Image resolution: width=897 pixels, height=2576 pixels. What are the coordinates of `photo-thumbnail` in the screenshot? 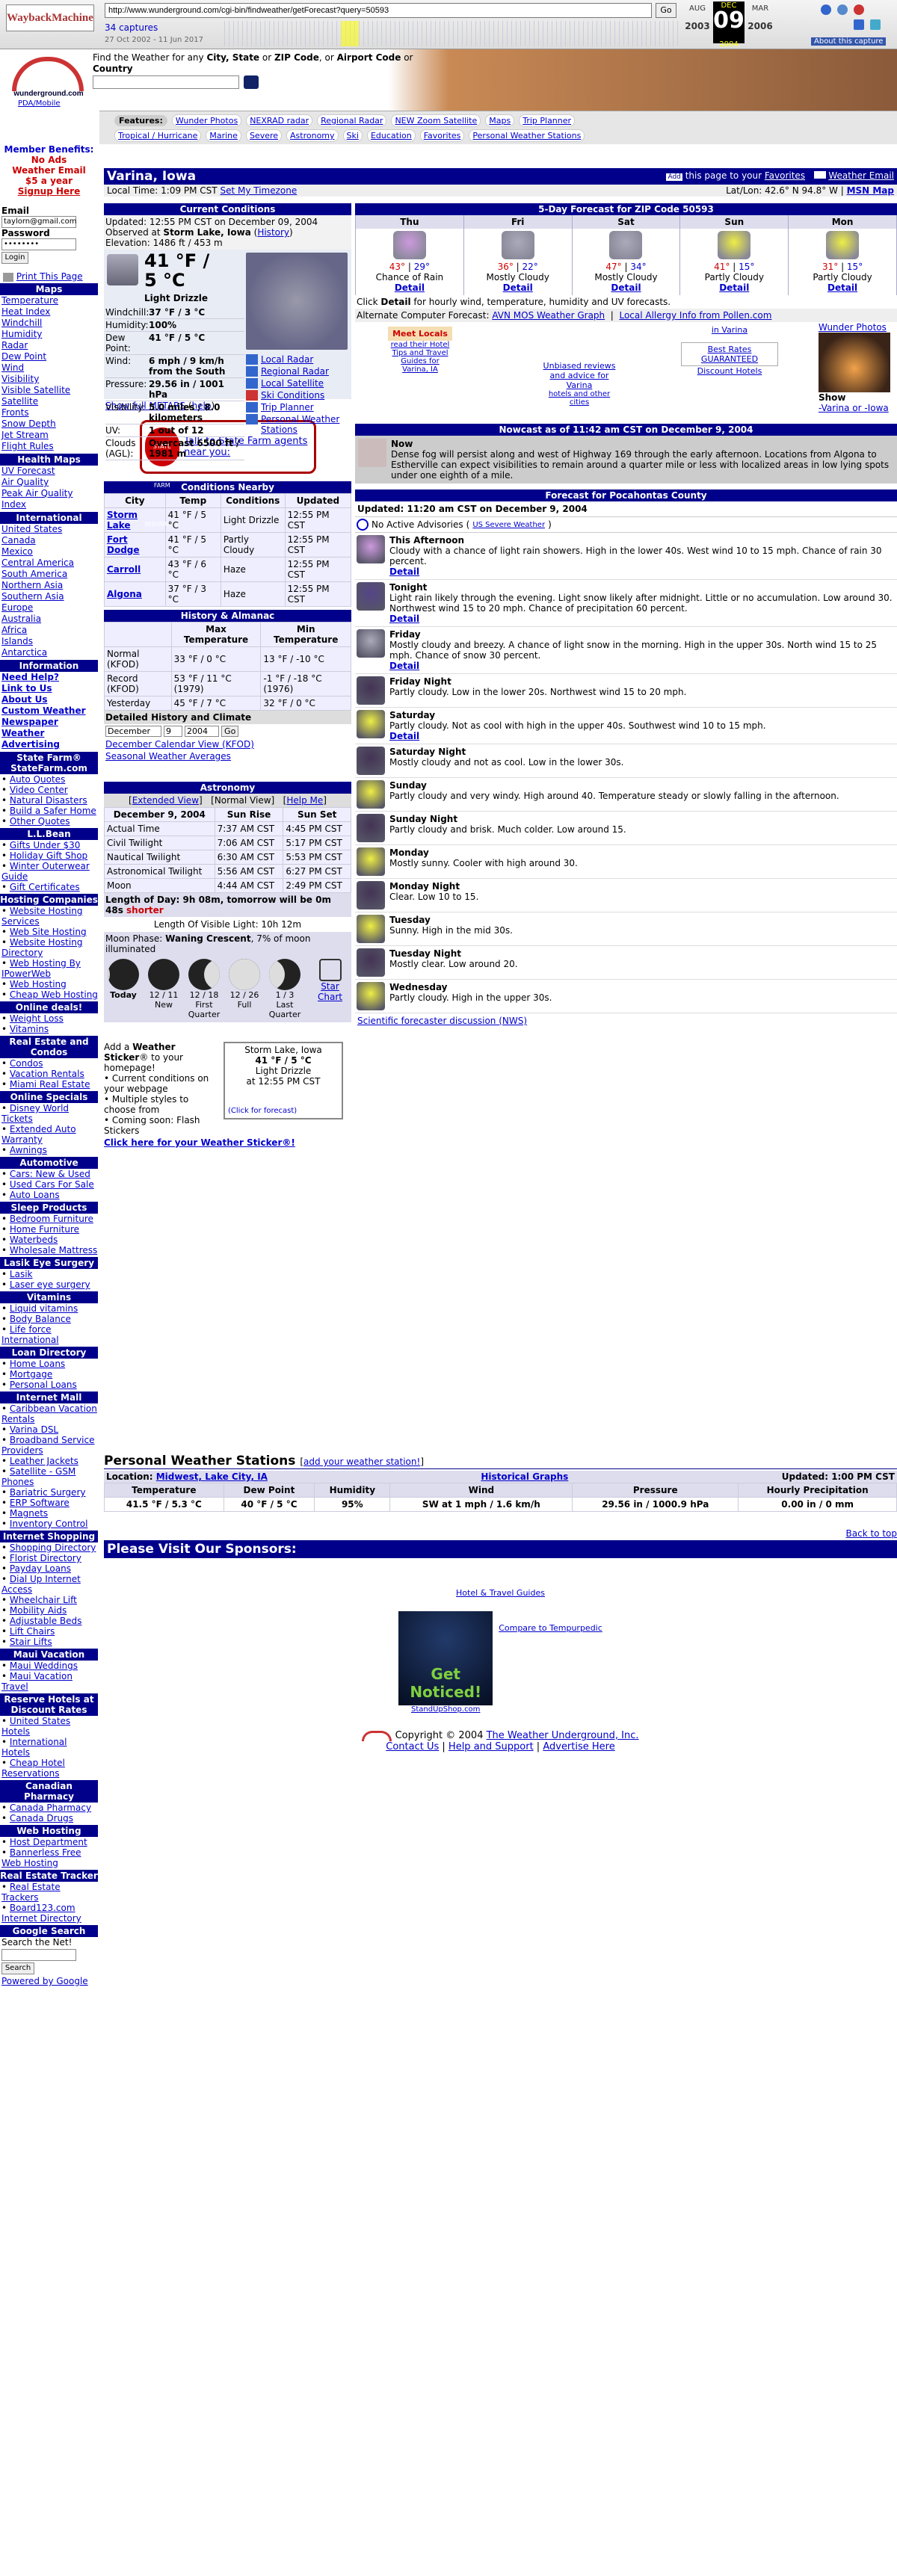 It's located at (854, 362).